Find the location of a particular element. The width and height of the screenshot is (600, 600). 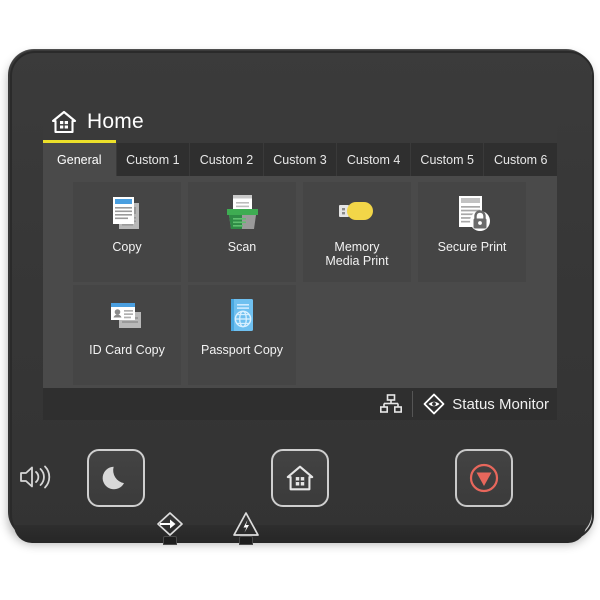

home-button is located at coordinates (300, 478).